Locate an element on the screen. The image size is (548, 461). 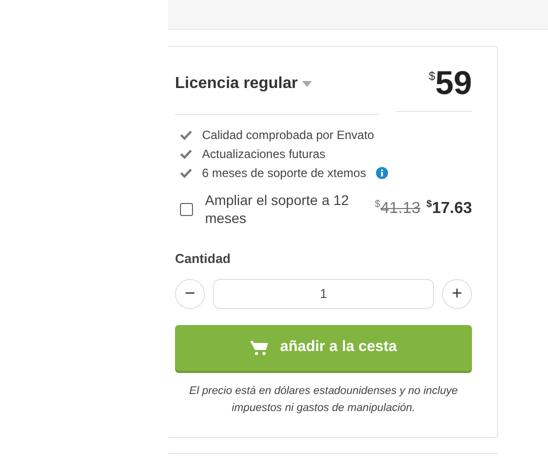
price: $59 is located at coordinates (450, 83).